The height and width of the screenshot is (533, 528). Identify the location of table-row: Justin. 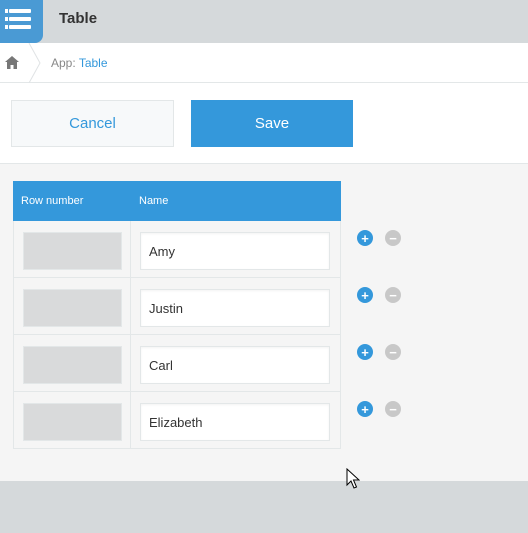
(177, 306).